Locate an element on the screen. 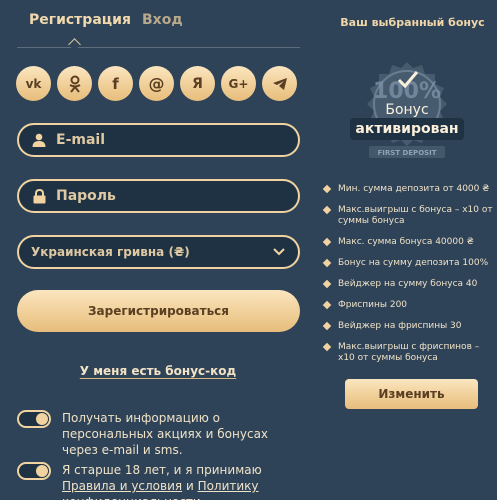 The image size is (497, 500). list-item: Вейджер на сумму бонуса 40 is located at coordinates (408, 284).